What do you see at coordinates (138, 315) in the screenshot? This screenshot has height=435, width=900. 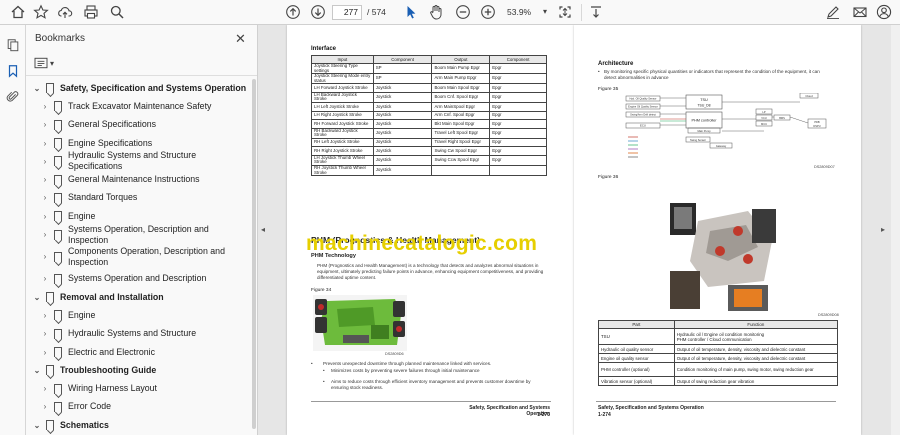 I see `bookmark-item: › Engine` at bounding box center [138, 315].